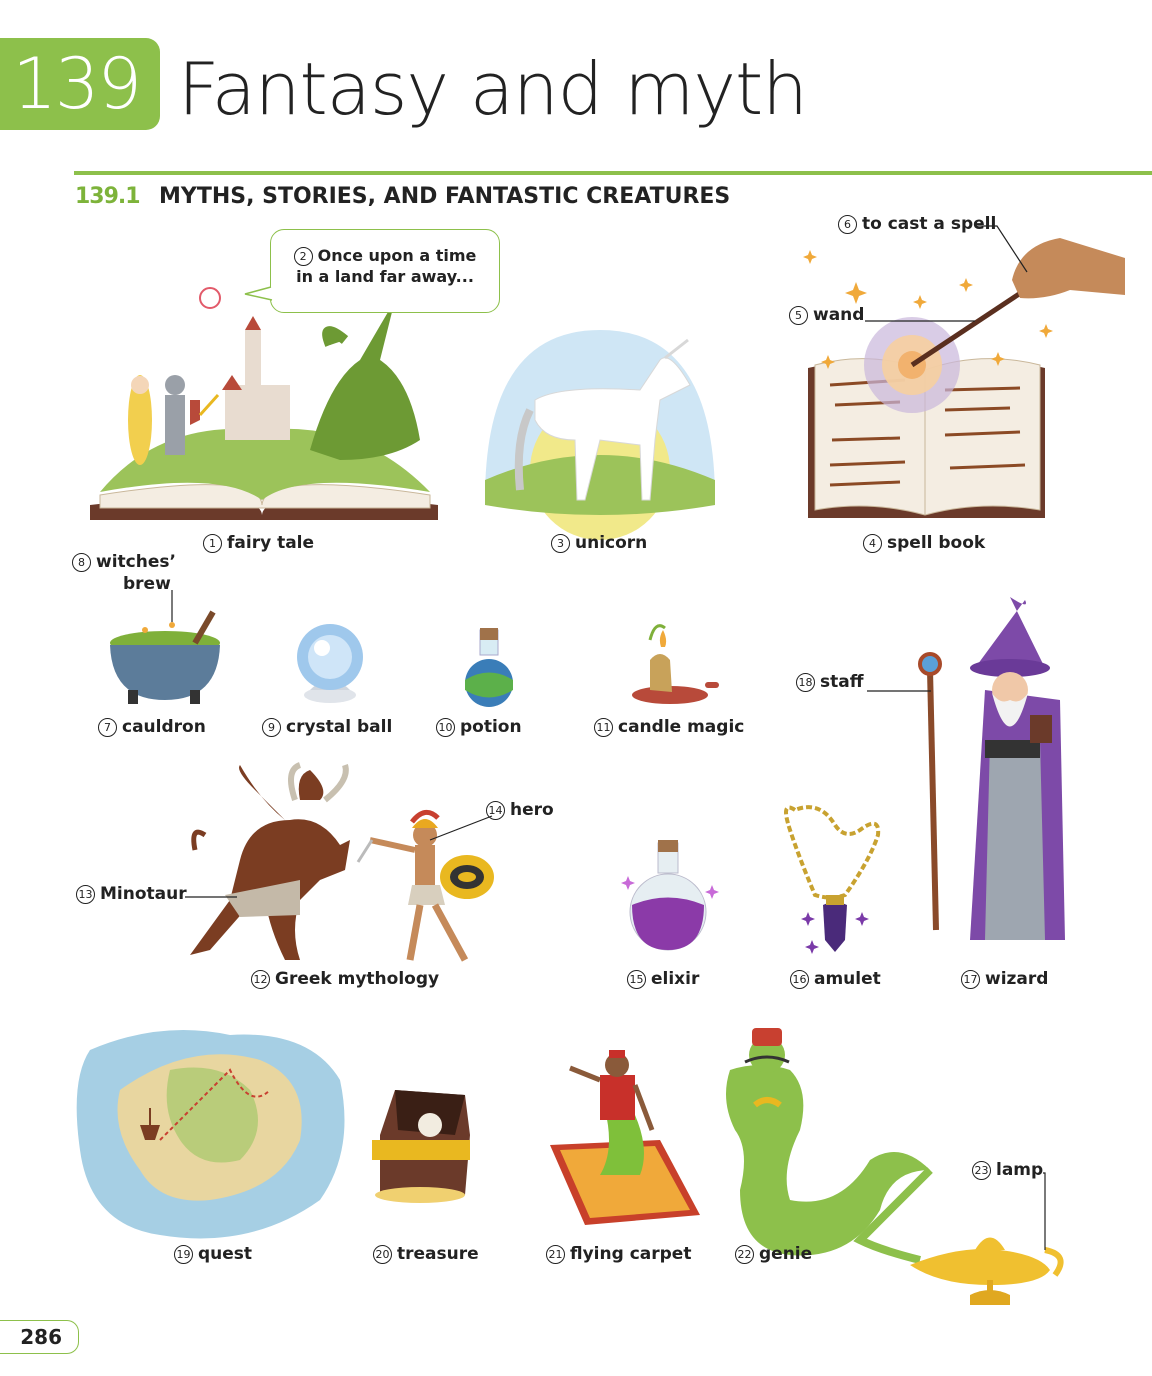 Image resolution: width=1152 pixels, height=1376 pixels. Describe the element at coordinates (213, 1254) in the screenshot. I see `label-quest: 19 quest` at that location.